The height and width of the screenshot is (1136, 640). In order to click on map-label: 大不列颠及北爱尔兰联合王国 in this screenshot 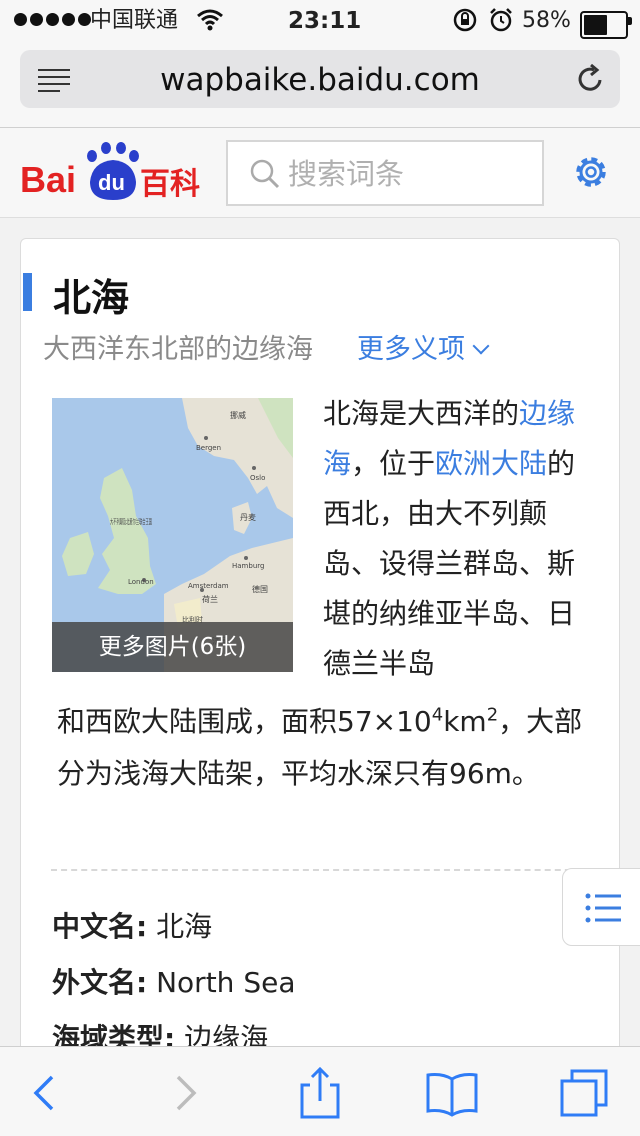, I will do `click(131, 521)`.